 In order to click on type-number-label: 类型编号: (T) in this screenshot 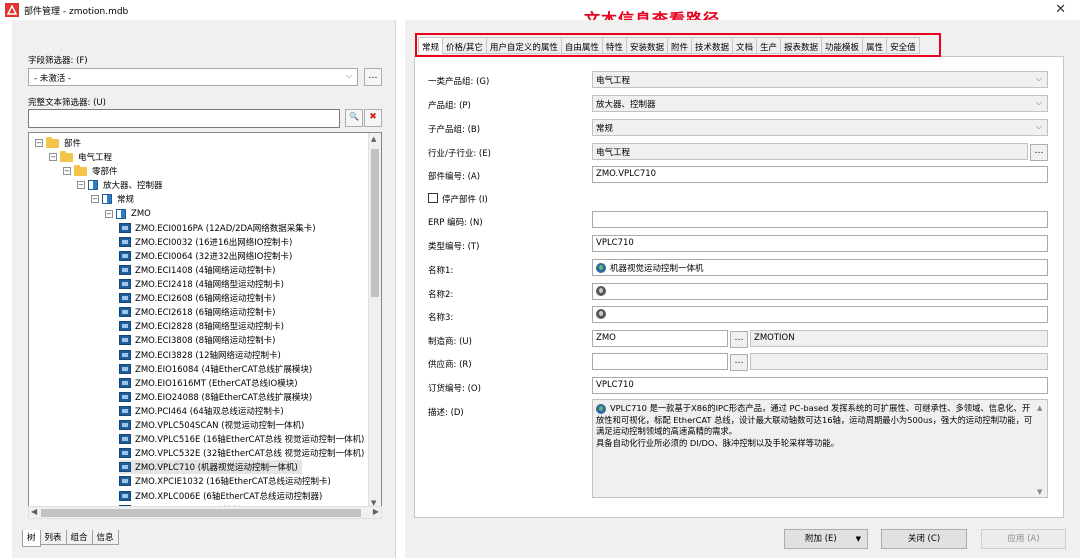, I will do `click(454, 247)`.